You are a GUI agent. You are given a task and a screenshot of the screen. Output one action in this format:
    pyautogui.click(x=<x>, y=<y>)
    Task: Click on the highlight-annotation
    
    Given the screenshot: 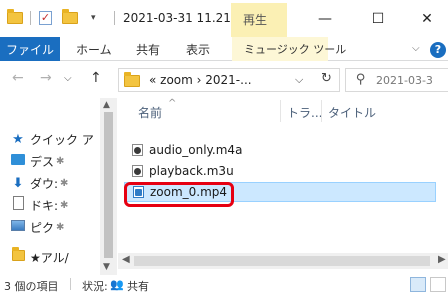 What is the action you would take?
    pyautogui.click(x=179, y=194)
    